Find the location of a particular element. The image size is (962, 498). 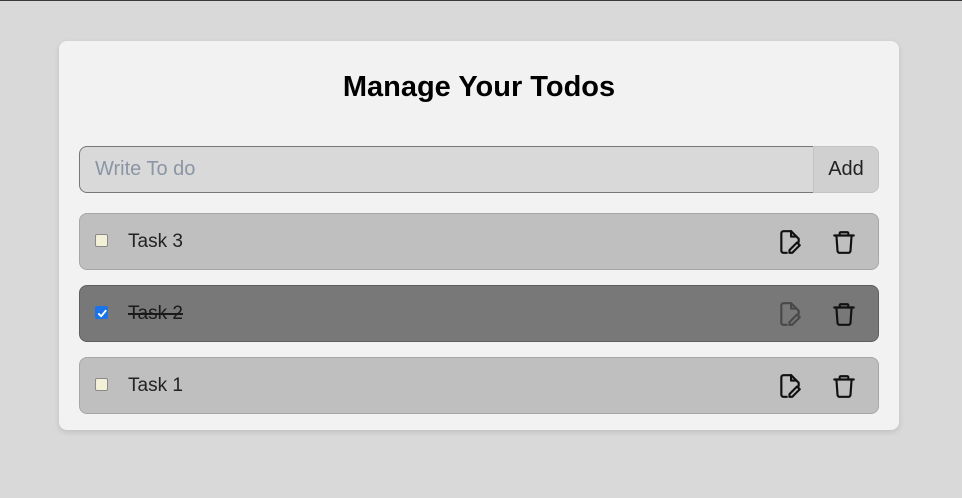

add-button: Add is located at coordinates (846, 169).